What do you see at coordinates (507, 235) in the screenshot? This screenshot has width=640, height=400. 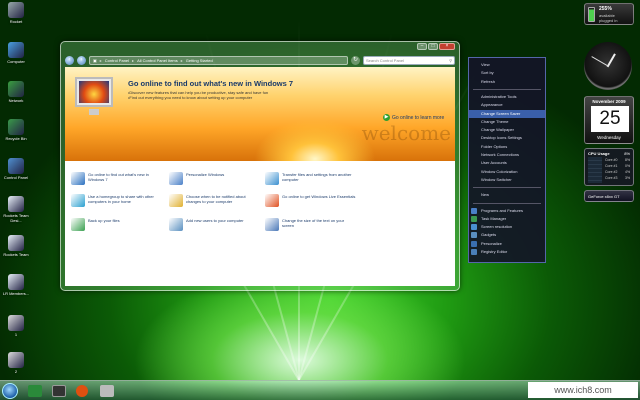 I see `menu-item: Gadgets` at bounding box center [507, 235].